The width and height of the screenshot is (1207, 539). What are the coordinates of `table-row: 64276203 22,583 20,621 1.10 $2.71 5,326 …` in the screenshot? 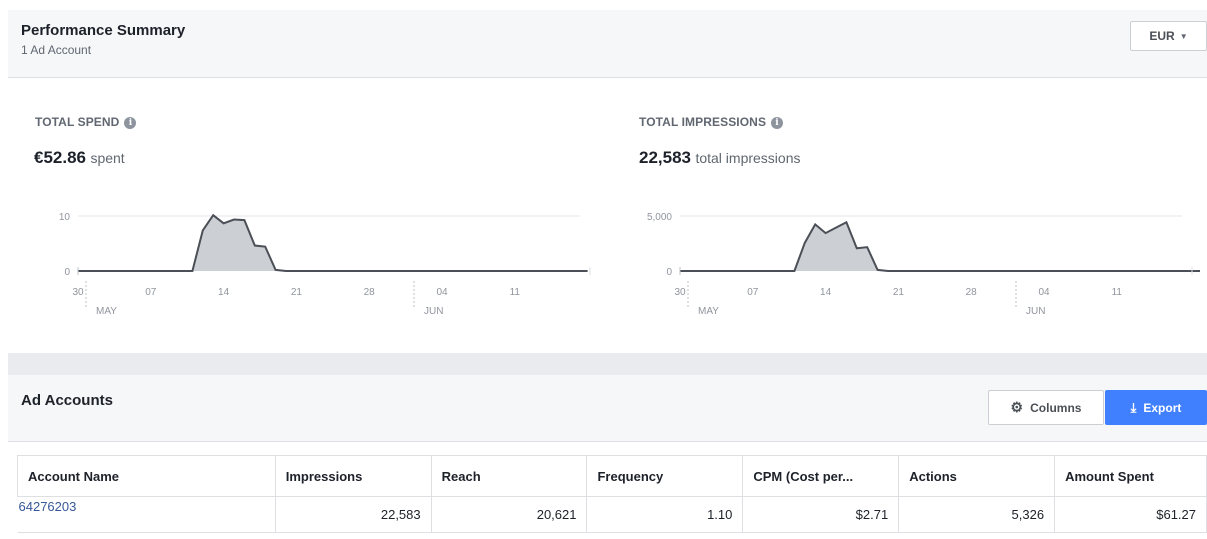 It's located at (612, 514).